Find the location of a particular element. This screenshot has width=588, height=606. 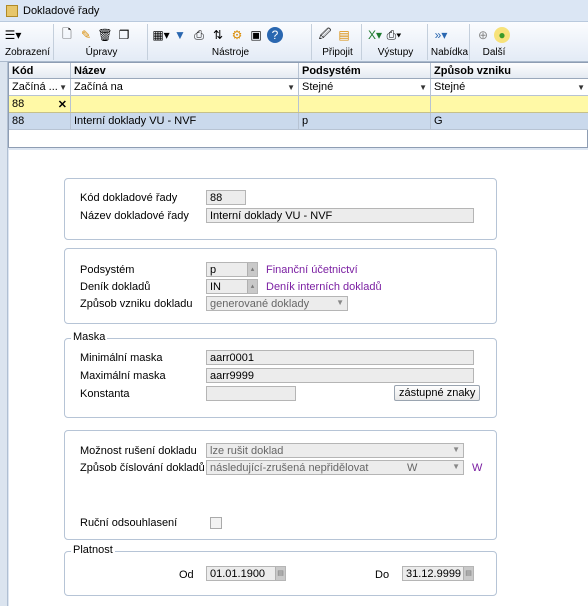

nazev-field: Interní doklady VU - NVF is located at coordinates (340, 215).